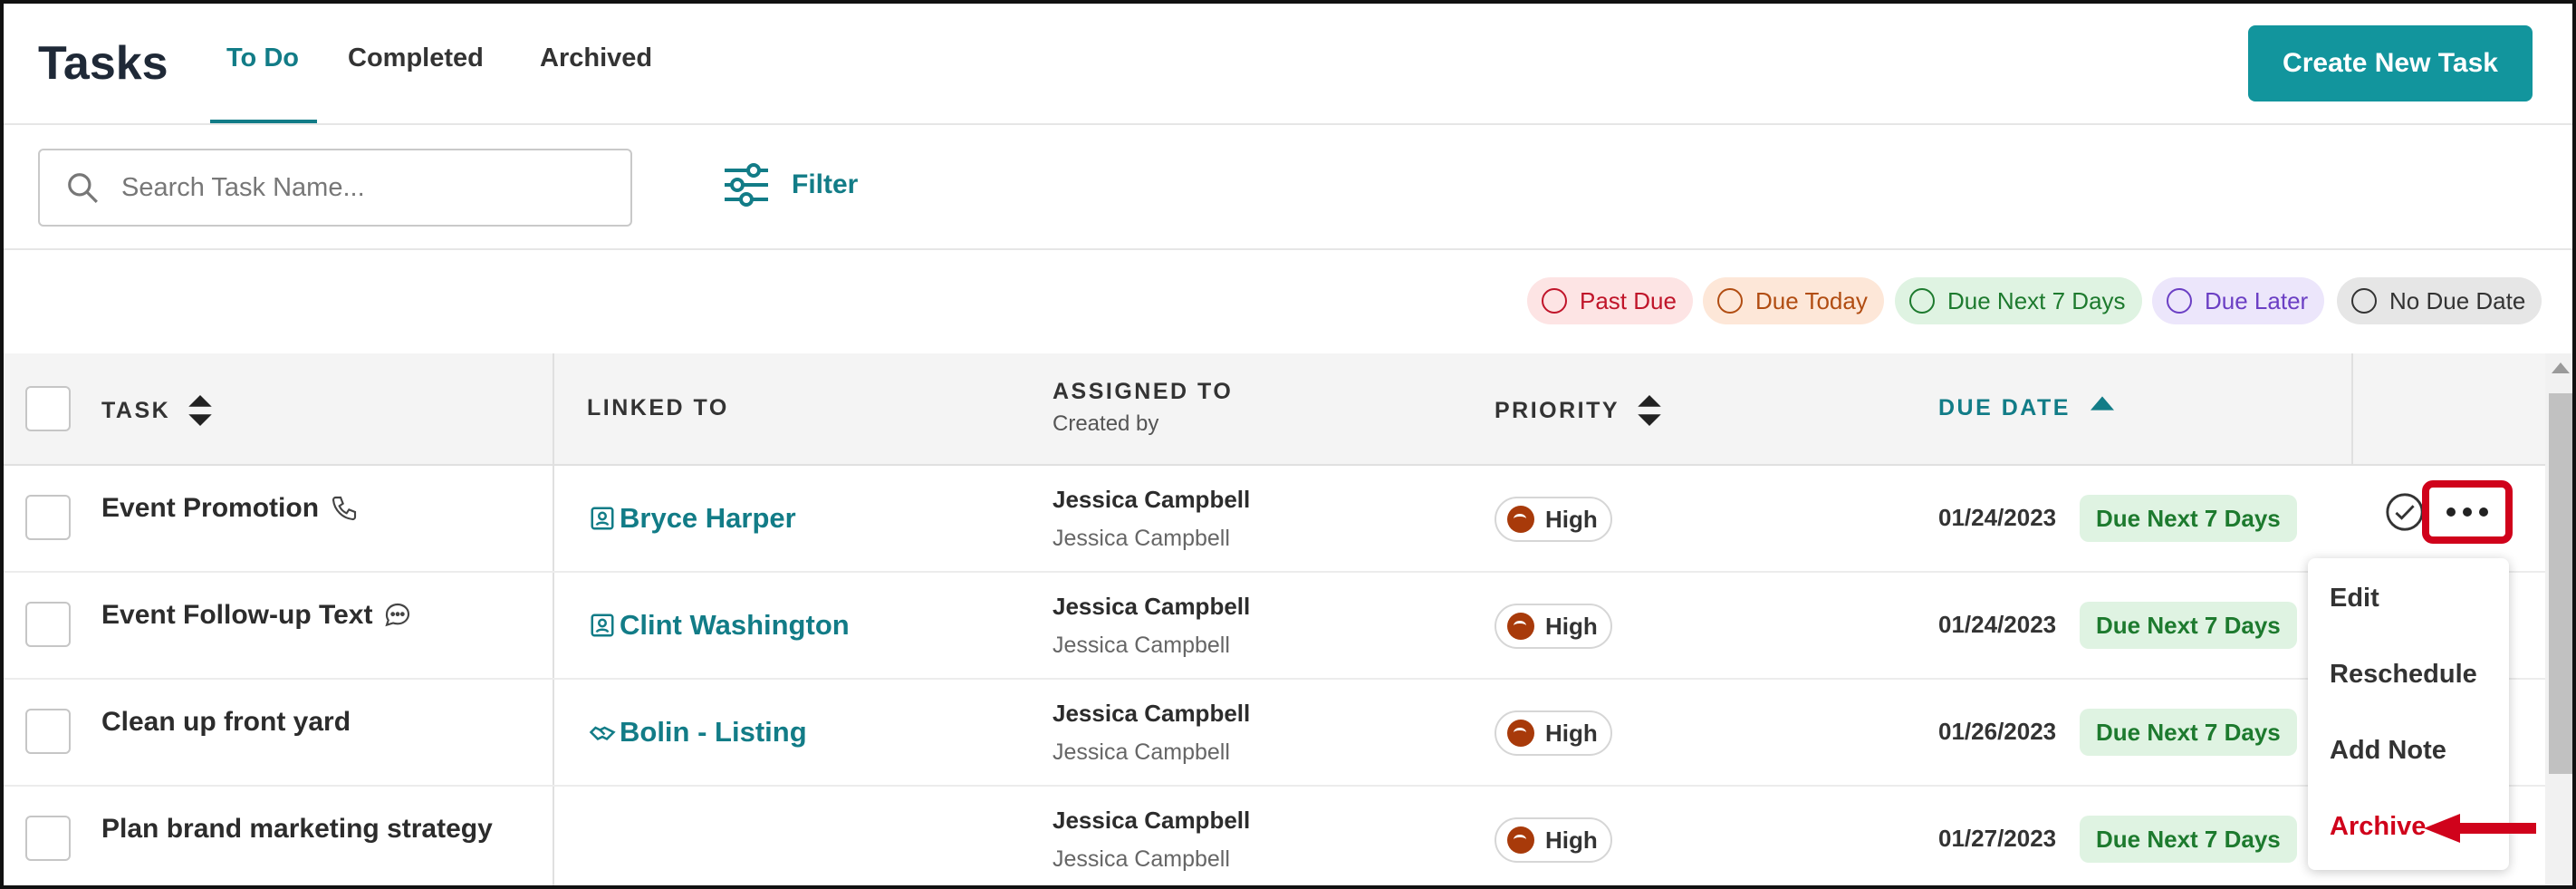  What do you see at coordinates (2561, 367) in the screenshot?
I see `scroll-up-arrow-icon` at bounding box center [2561, 367].